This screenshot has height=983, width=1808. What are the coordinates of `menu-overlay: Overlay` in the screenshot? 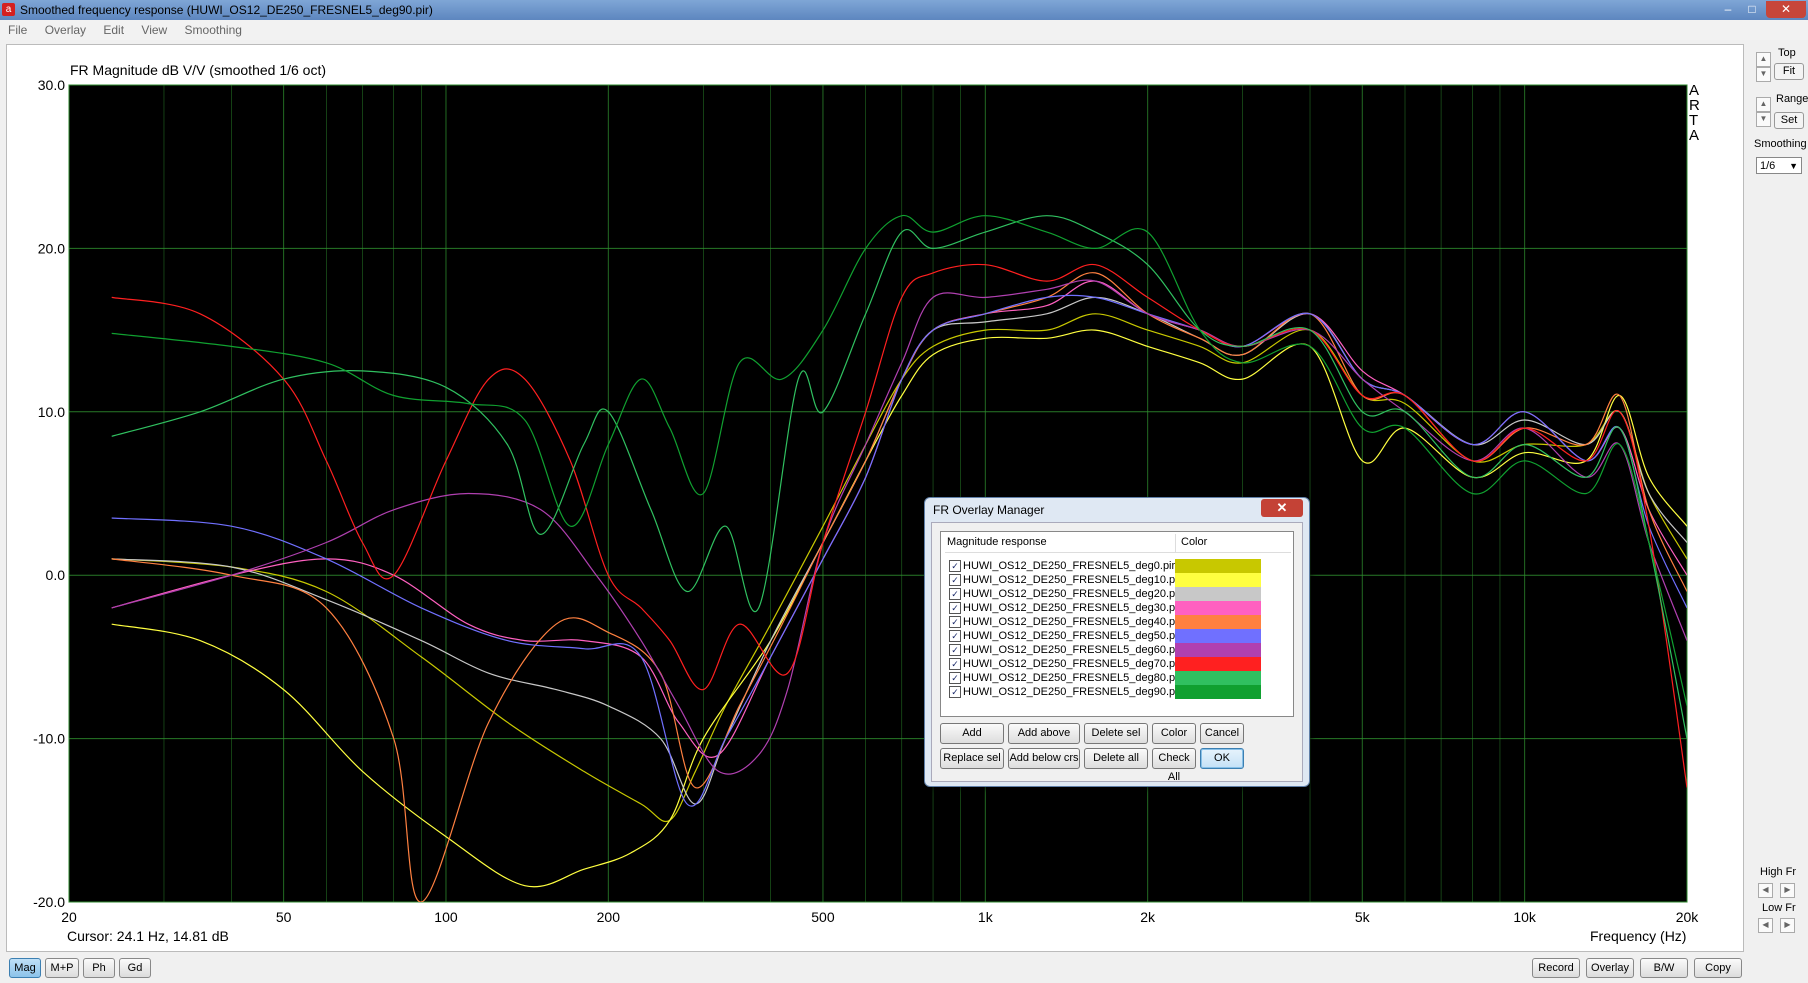 It's located at (65, 30).